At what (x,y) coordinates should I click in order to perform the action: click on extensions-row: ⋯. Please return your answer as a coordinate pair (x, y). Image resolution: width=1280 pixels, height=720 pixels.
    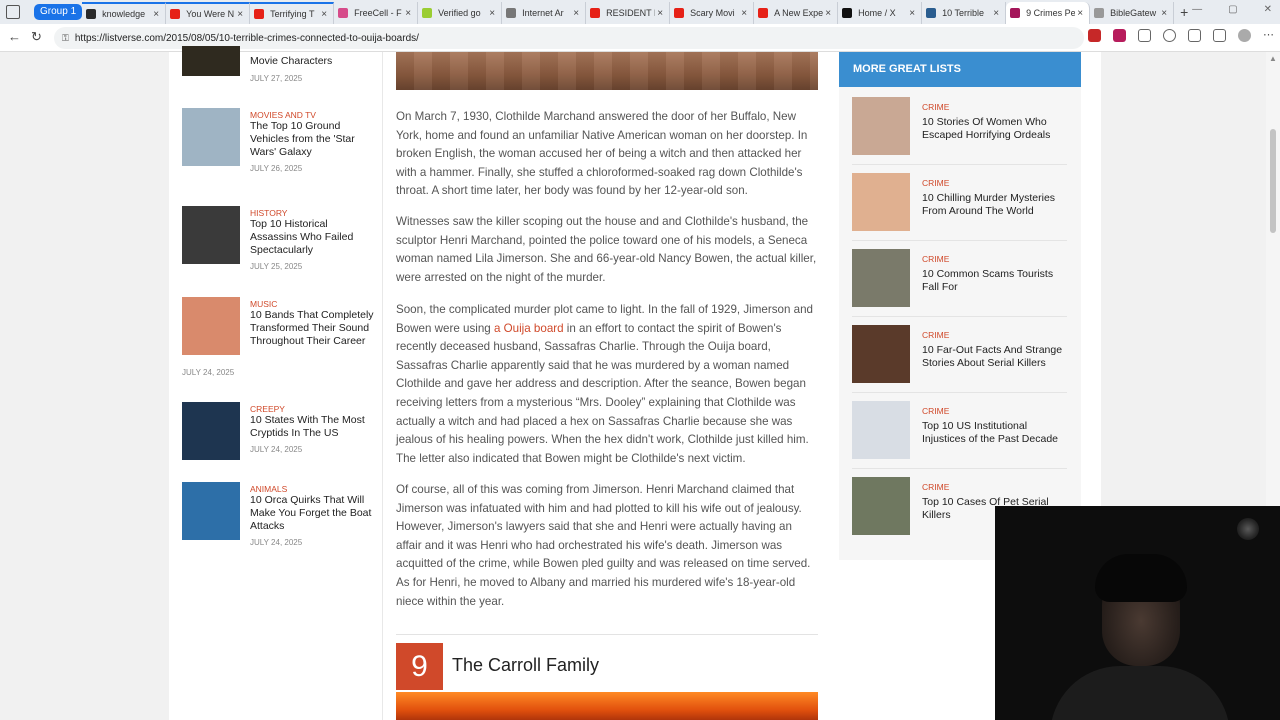
    Looking at the image, I should click on (1184, 35).